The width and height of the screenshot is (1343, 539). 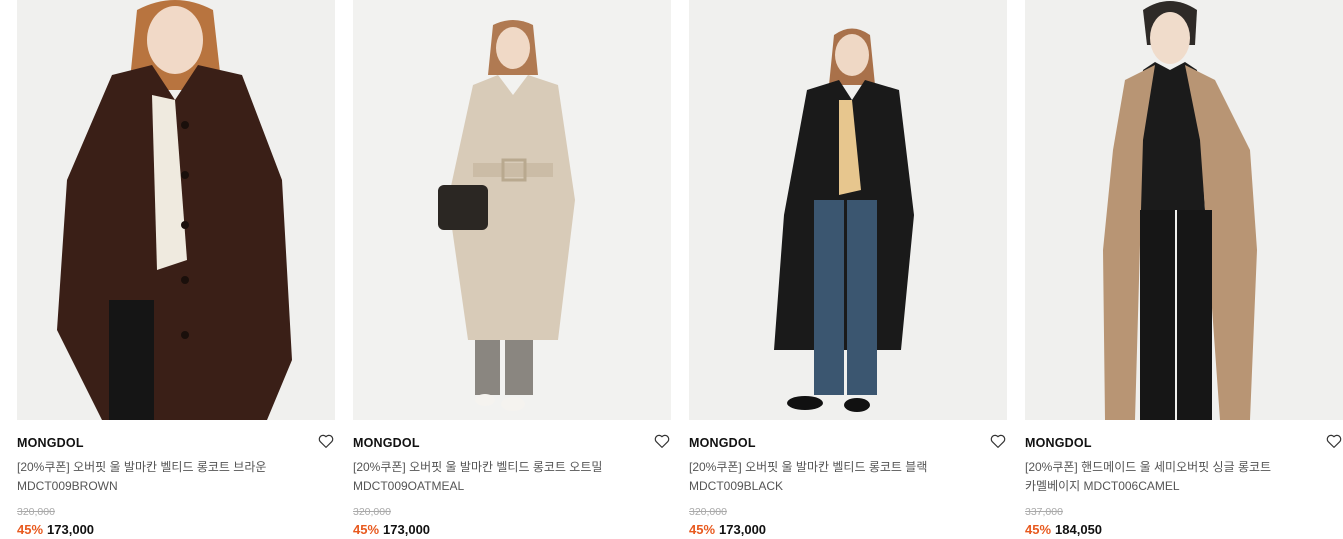 What do you see at coordinates (67, 486) in the screenshot?
I see `product-name-line-2: MDCT009BROWN` at bounding box center [67, 486].